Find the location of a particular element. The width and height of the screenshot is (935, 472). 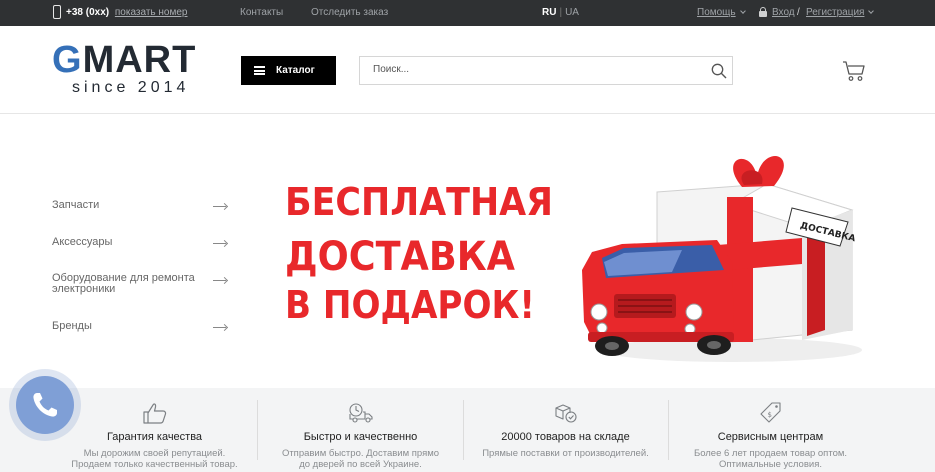

catalog-label: Каталог is located at coordinates (295, 70).